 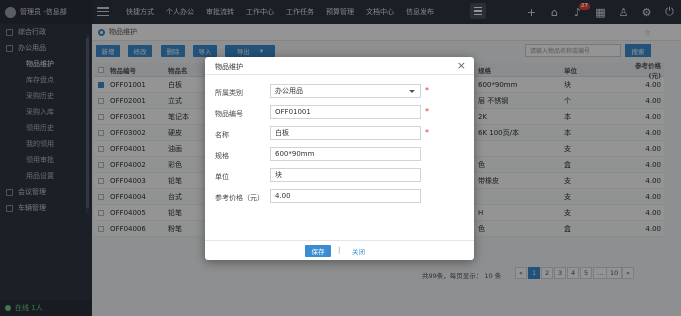 What do you see at coordinates (239, 198) in the screenshot?
I see `price-label: 参考价格（元）` at bounding box center [239, 198].